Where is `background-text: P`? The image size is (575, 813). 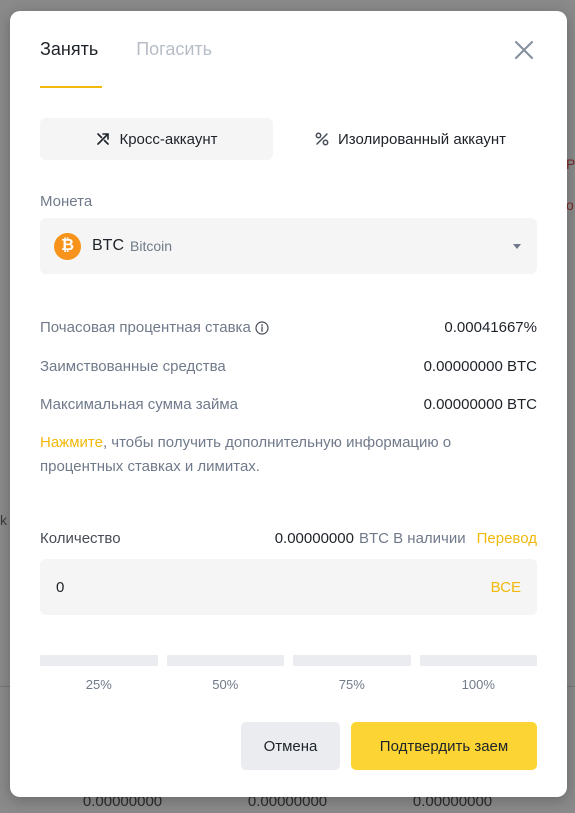 background-text: P is located at coordinates (570, 164).